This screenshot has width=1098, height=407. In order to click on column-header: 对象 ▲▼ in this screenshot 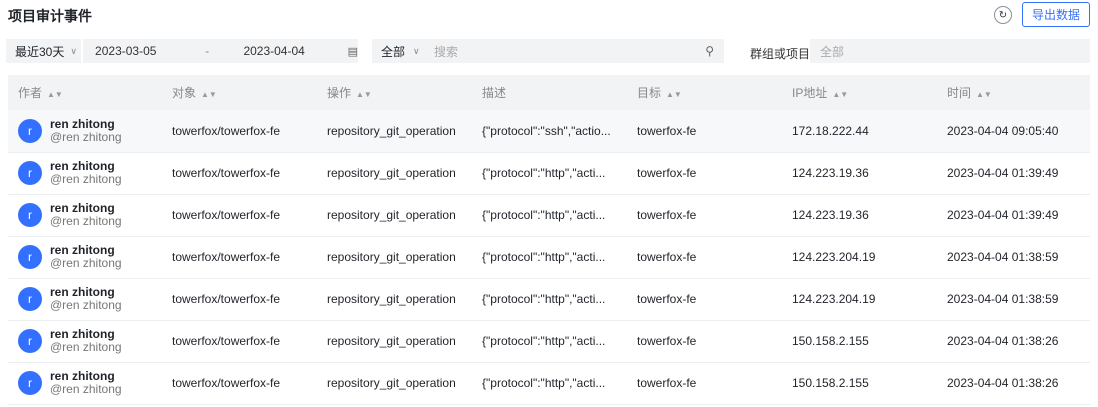, I will do `click(239, 92)`.